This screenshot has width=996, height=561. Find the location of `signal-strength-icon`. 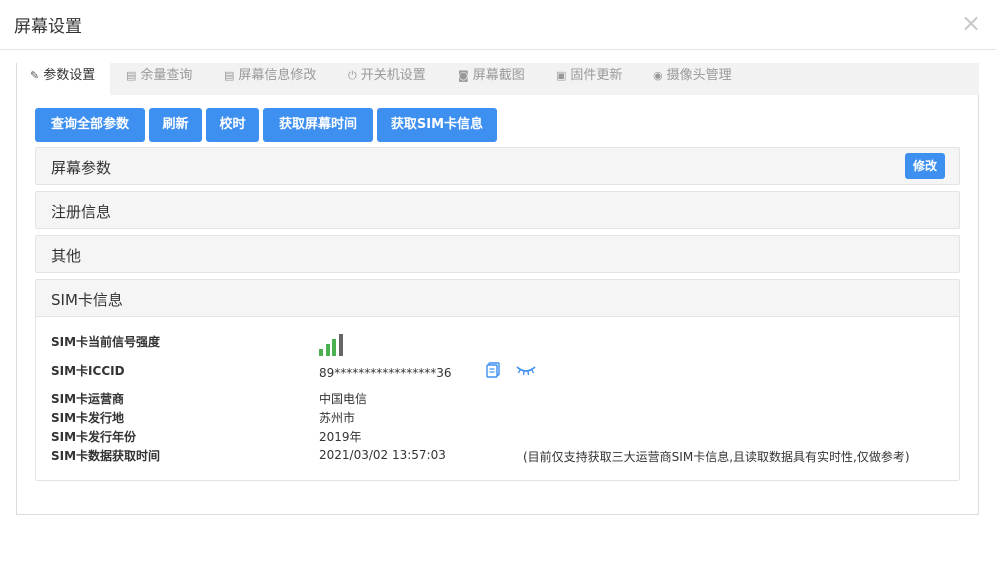

signal-strength-icon is located at coordinates (334, 345).